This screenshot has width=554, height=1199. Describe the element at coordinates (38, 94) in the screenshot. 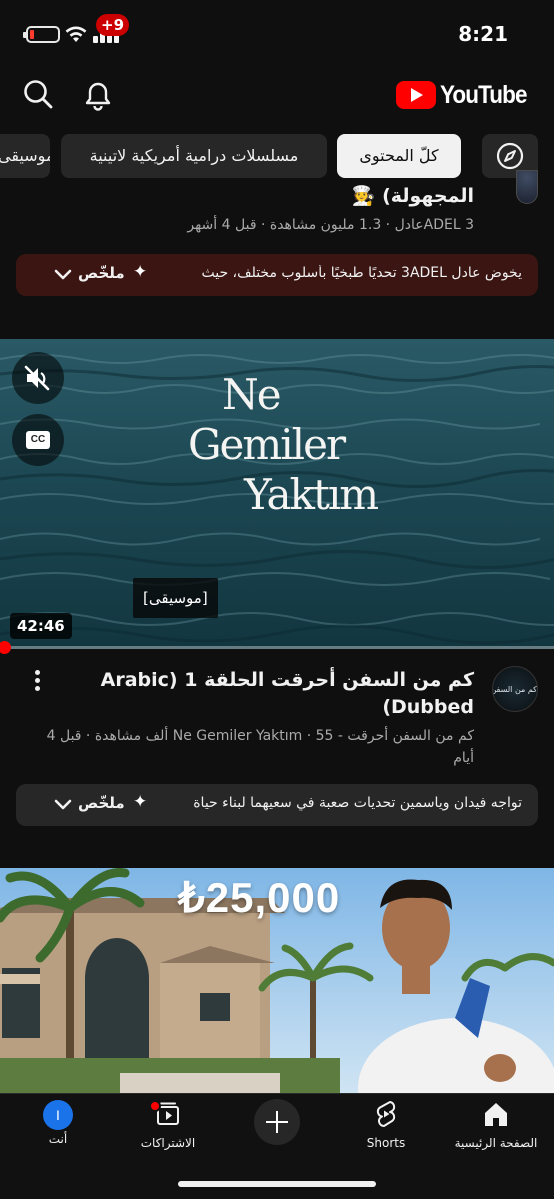

I see `search-icon` at that location.